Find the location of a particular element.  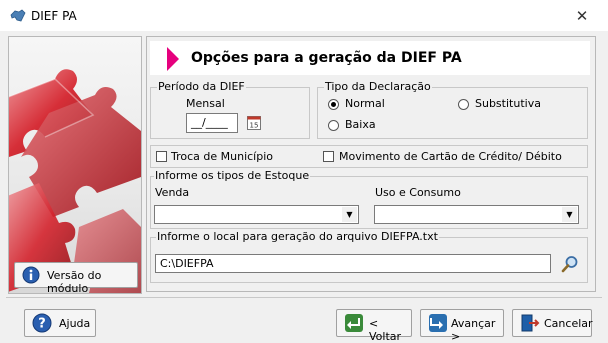

back-button: < Voltar is located at coordinates (374, 326).